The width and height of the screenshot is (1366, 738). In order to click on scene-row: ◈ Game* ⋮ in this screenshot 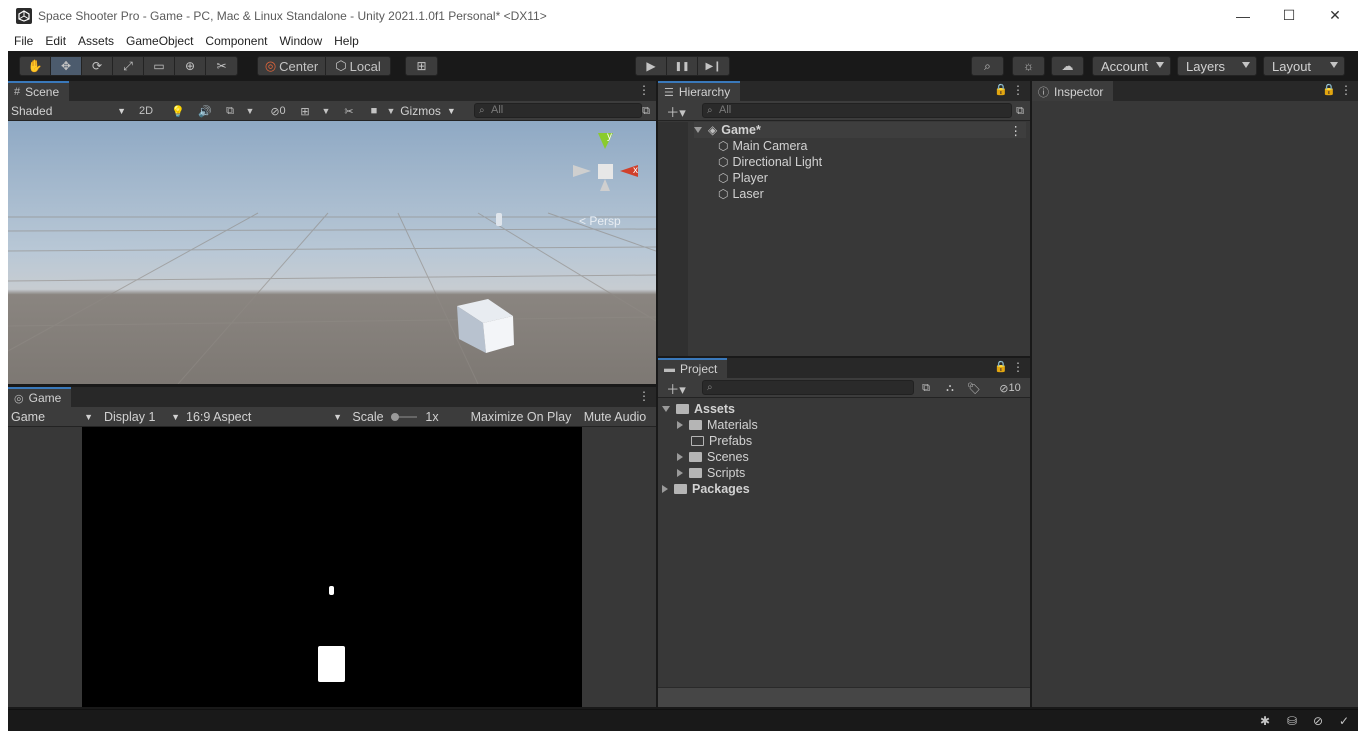, I will do `click(860, 130)`.